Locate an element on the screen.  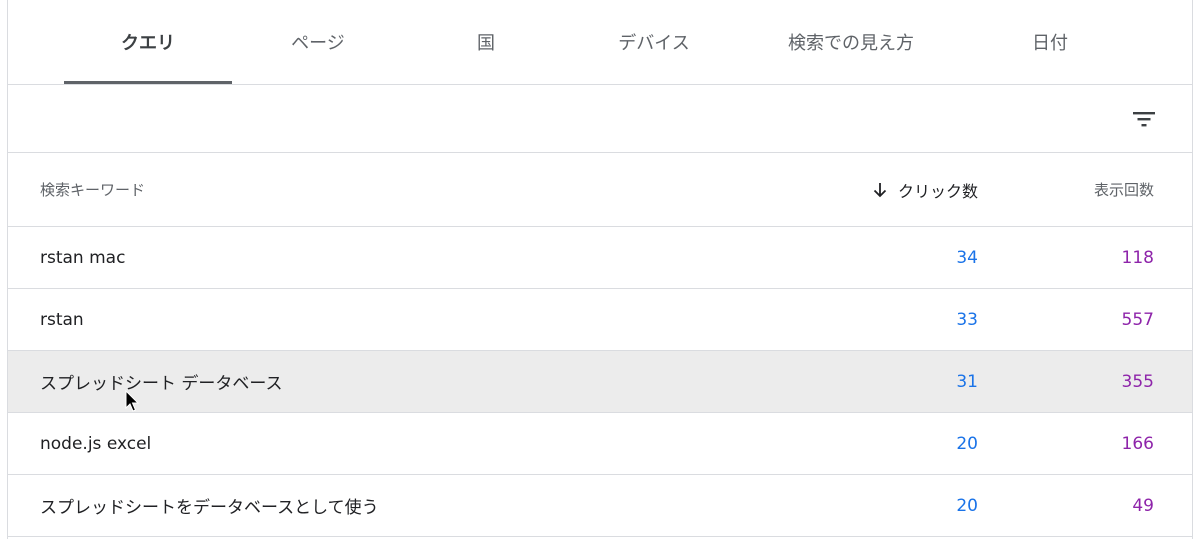
row-impressions: 355 is located at coordinates (1137, 381).